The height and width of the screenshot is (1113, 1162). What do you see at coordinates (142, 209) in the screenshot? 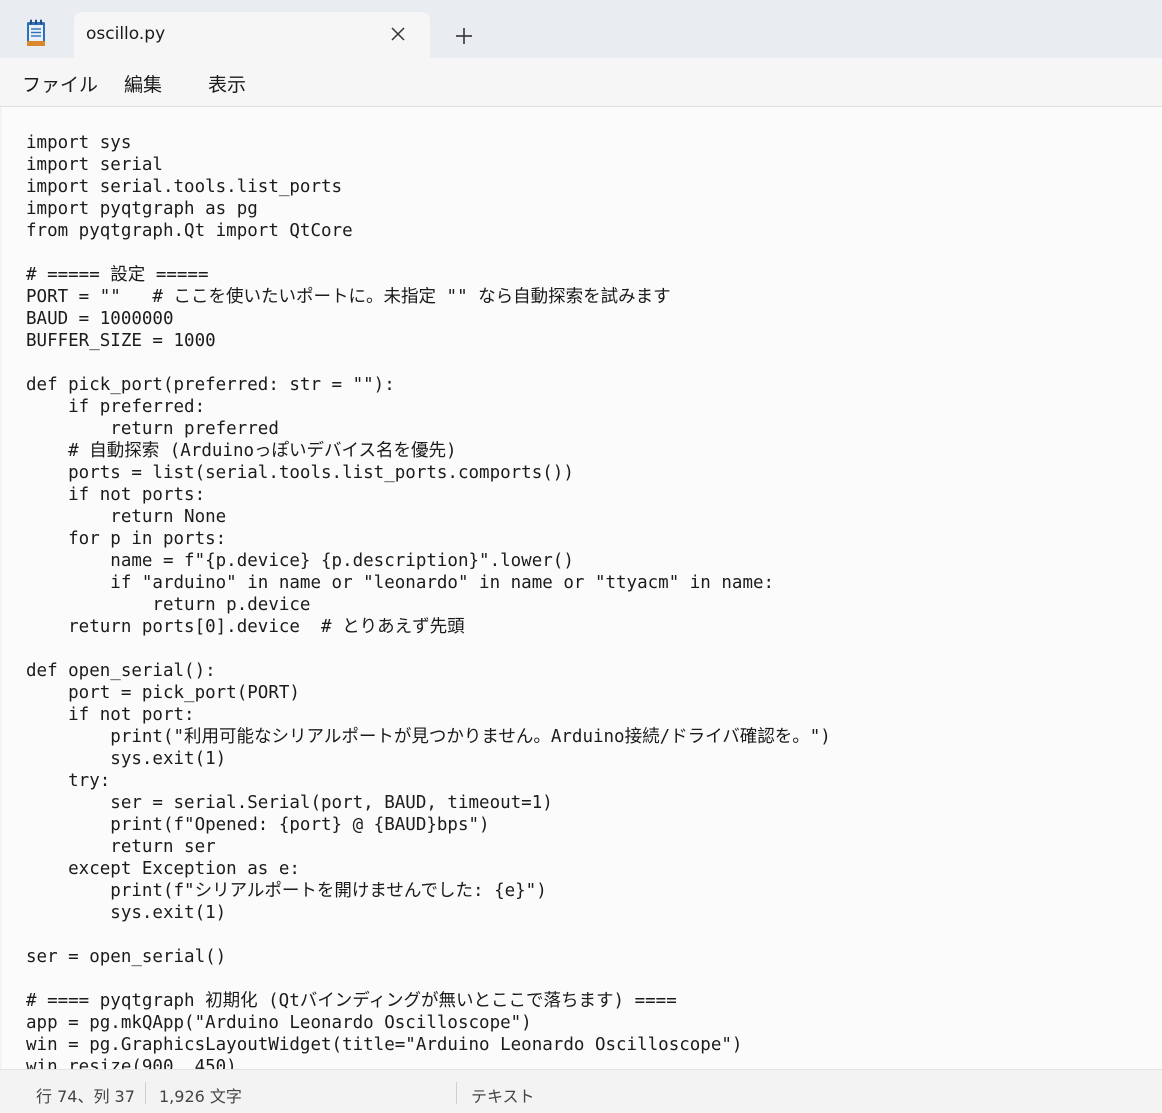
I see `code-line: import pyqtgraph as pg` at bounding box center [142, 209].